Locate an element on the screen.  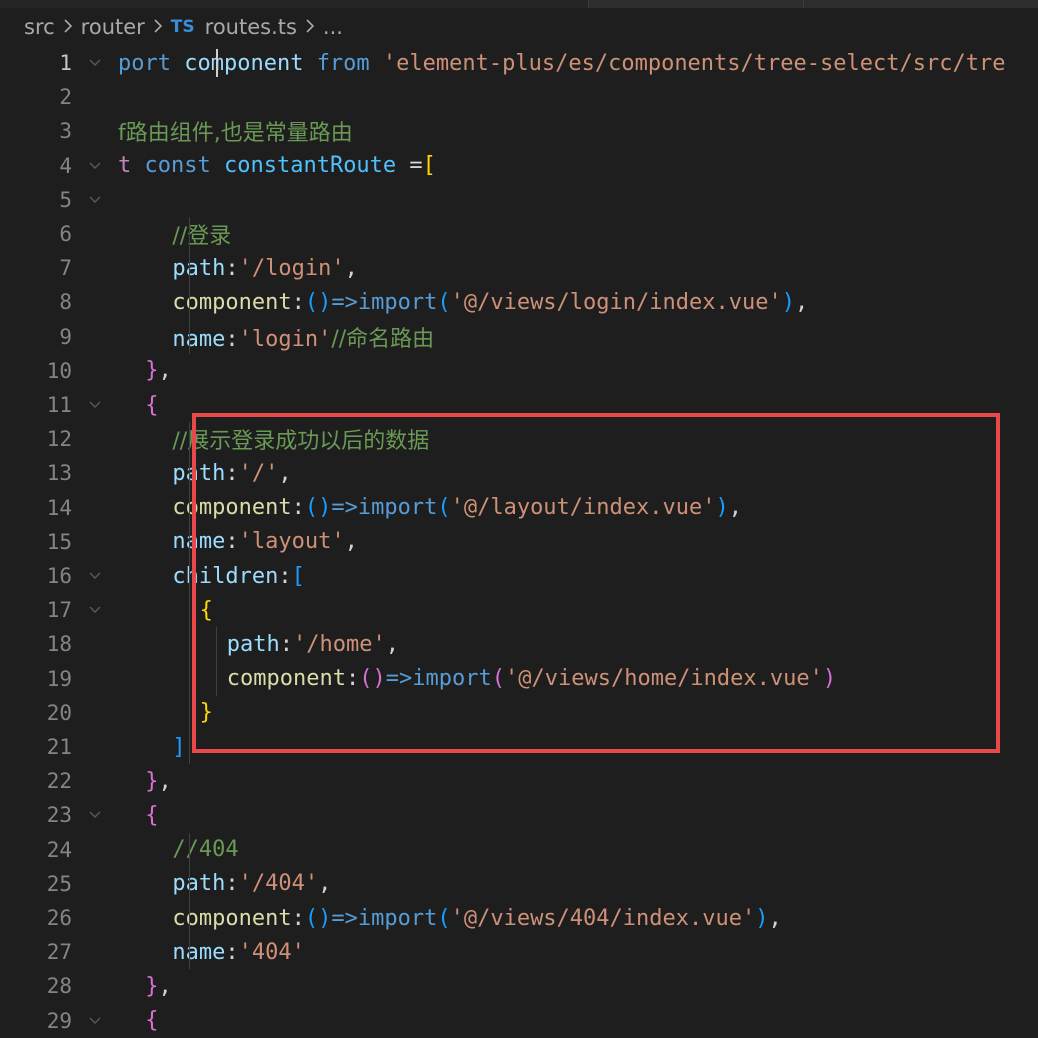
code-line: 28}, is located at coordinates (519, 986).